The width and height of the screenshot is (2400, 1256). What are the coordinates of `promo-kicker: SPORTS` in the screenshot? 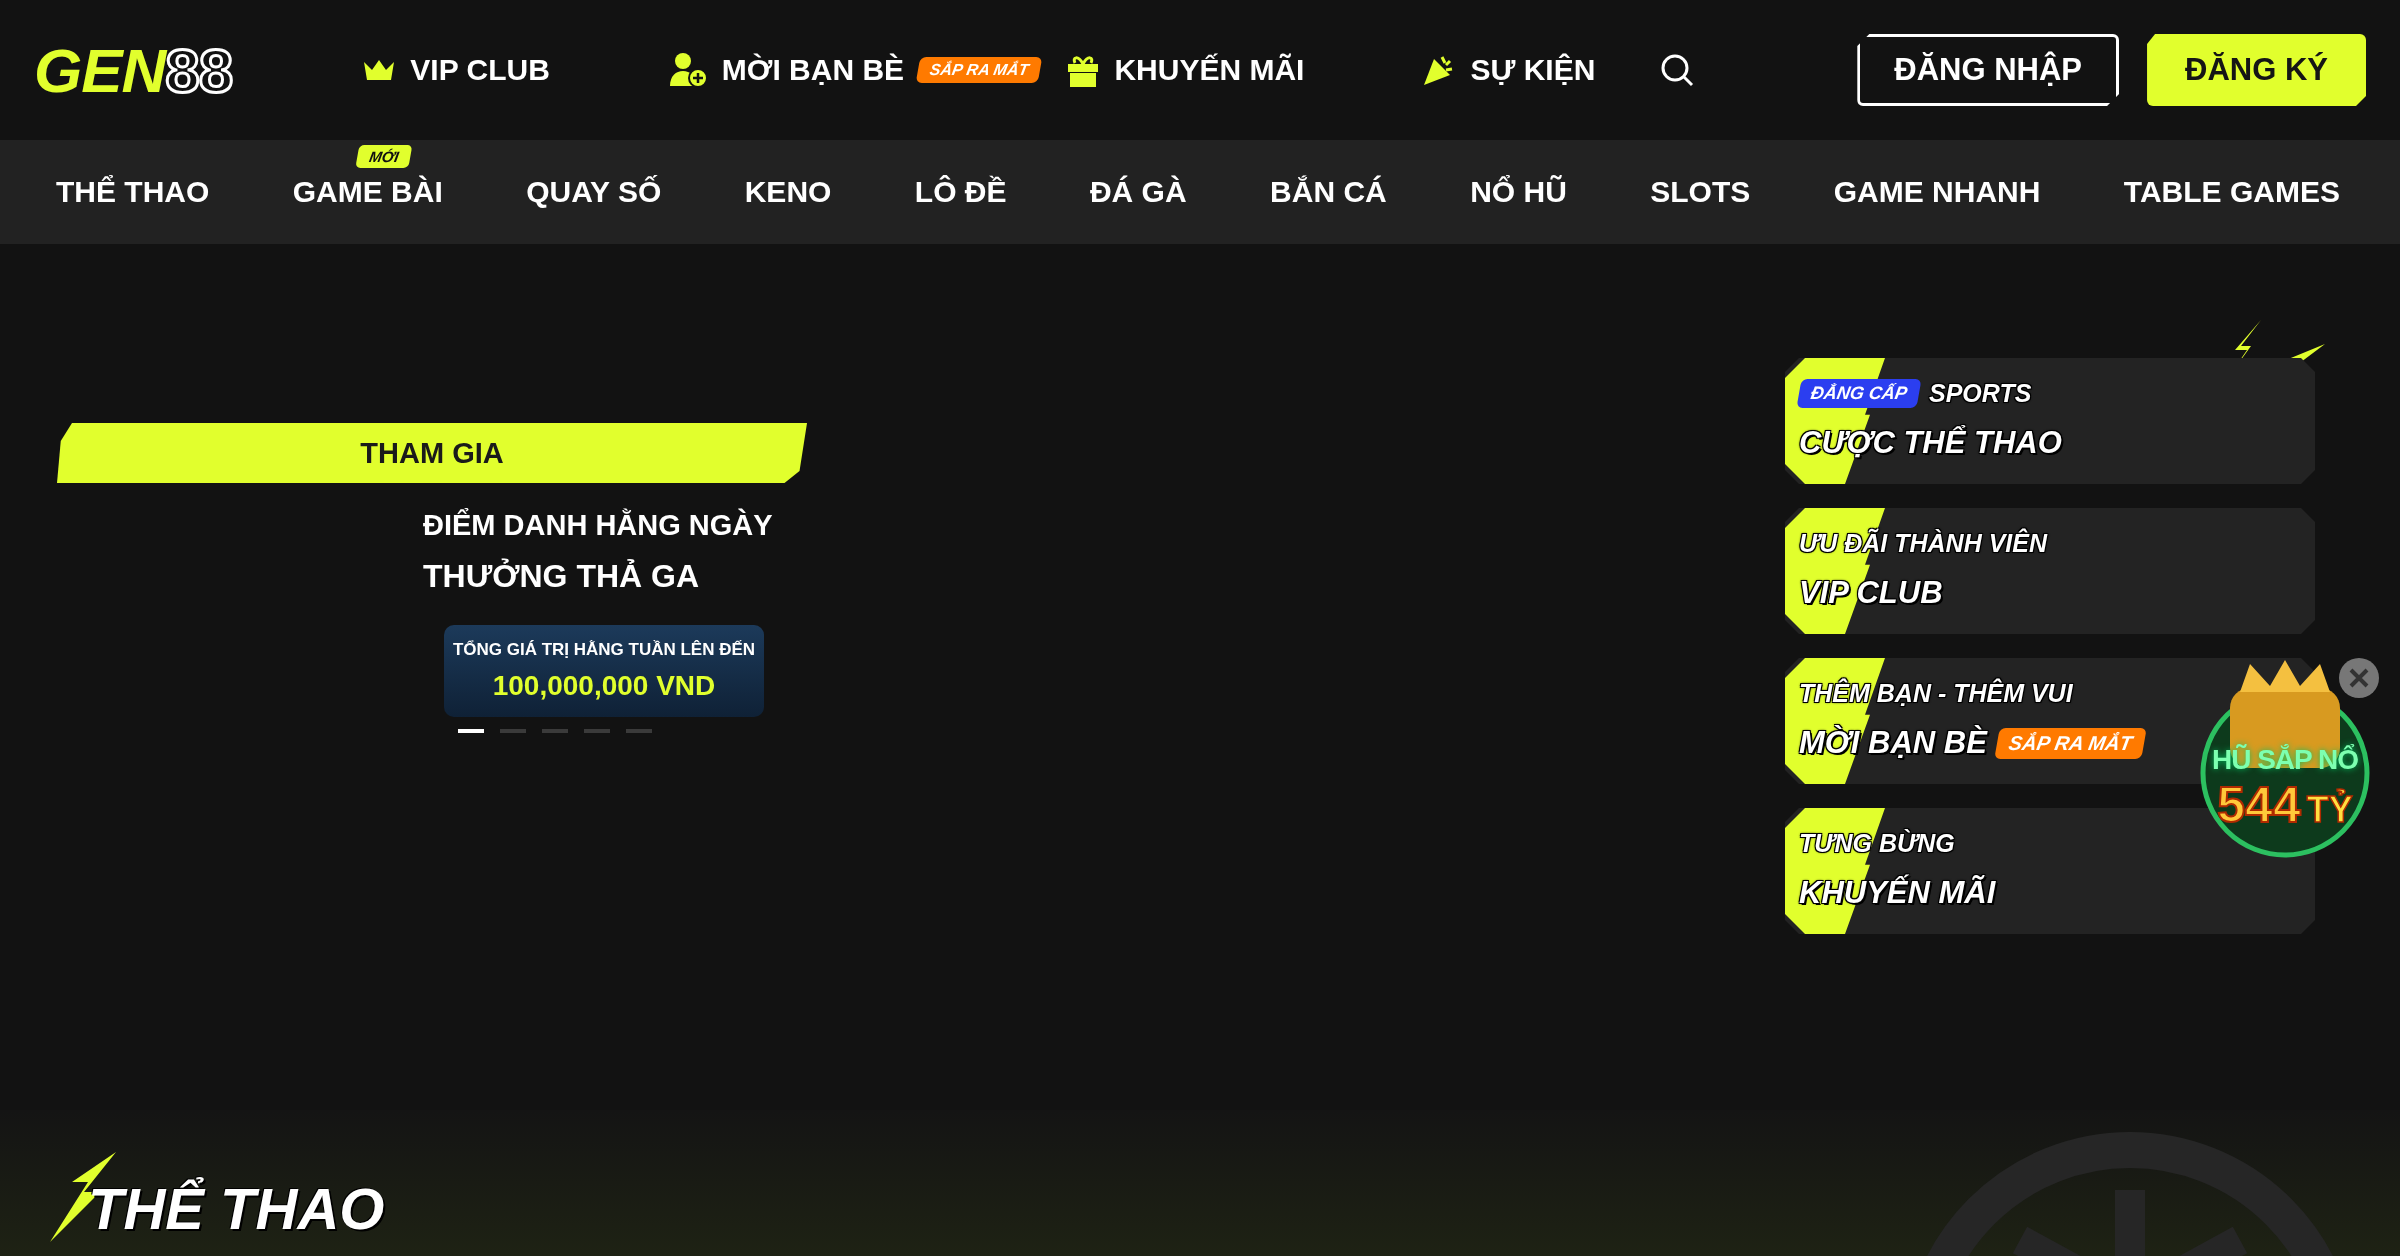 It's located at (1980, 393).